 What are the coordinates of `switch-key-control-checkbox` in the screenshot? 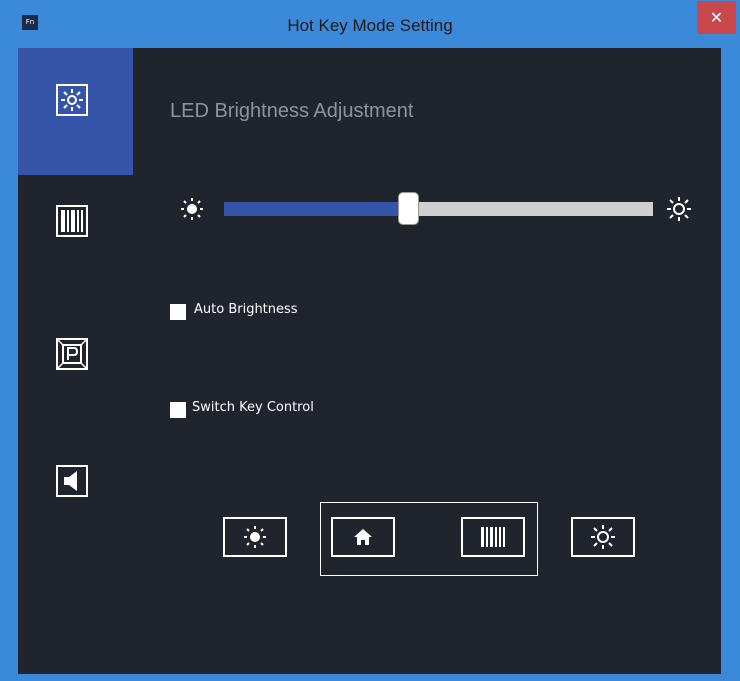 It's located at (178, 410).